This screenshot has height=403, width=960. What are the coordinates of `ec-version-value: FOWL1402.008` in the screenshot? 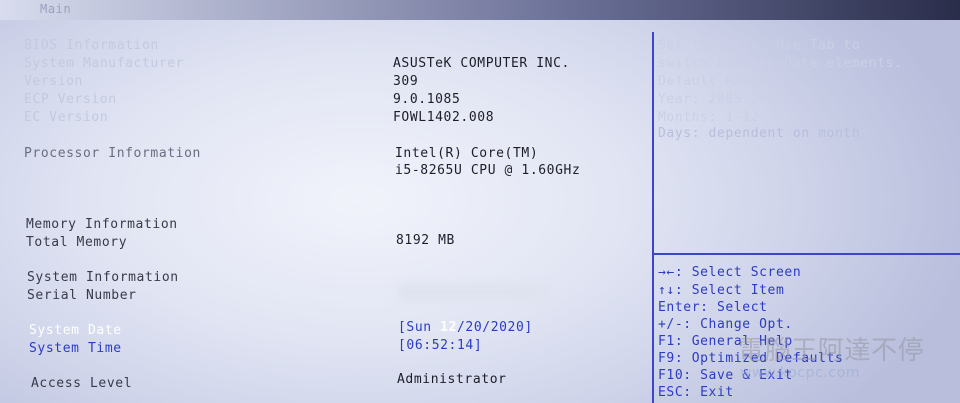 It's located at (444, 117).